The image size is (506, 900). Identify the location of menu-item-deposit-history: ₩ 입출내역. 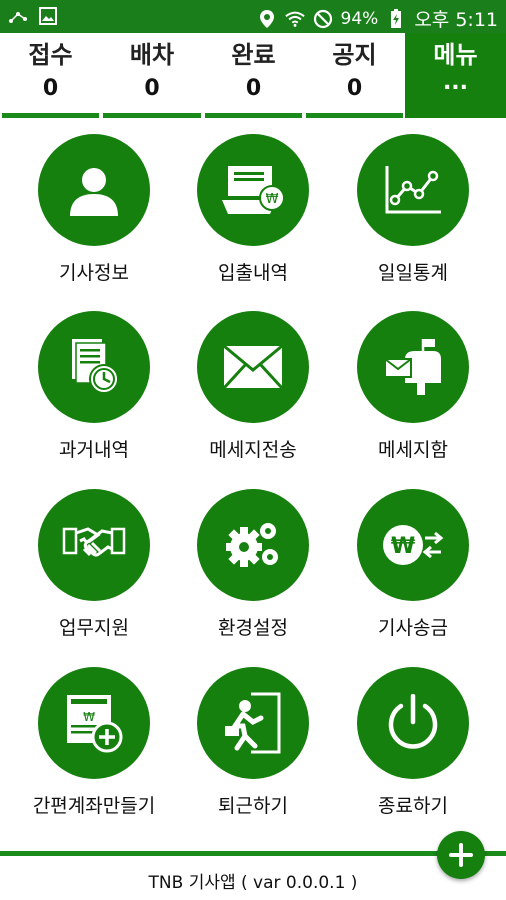
(253, 209).